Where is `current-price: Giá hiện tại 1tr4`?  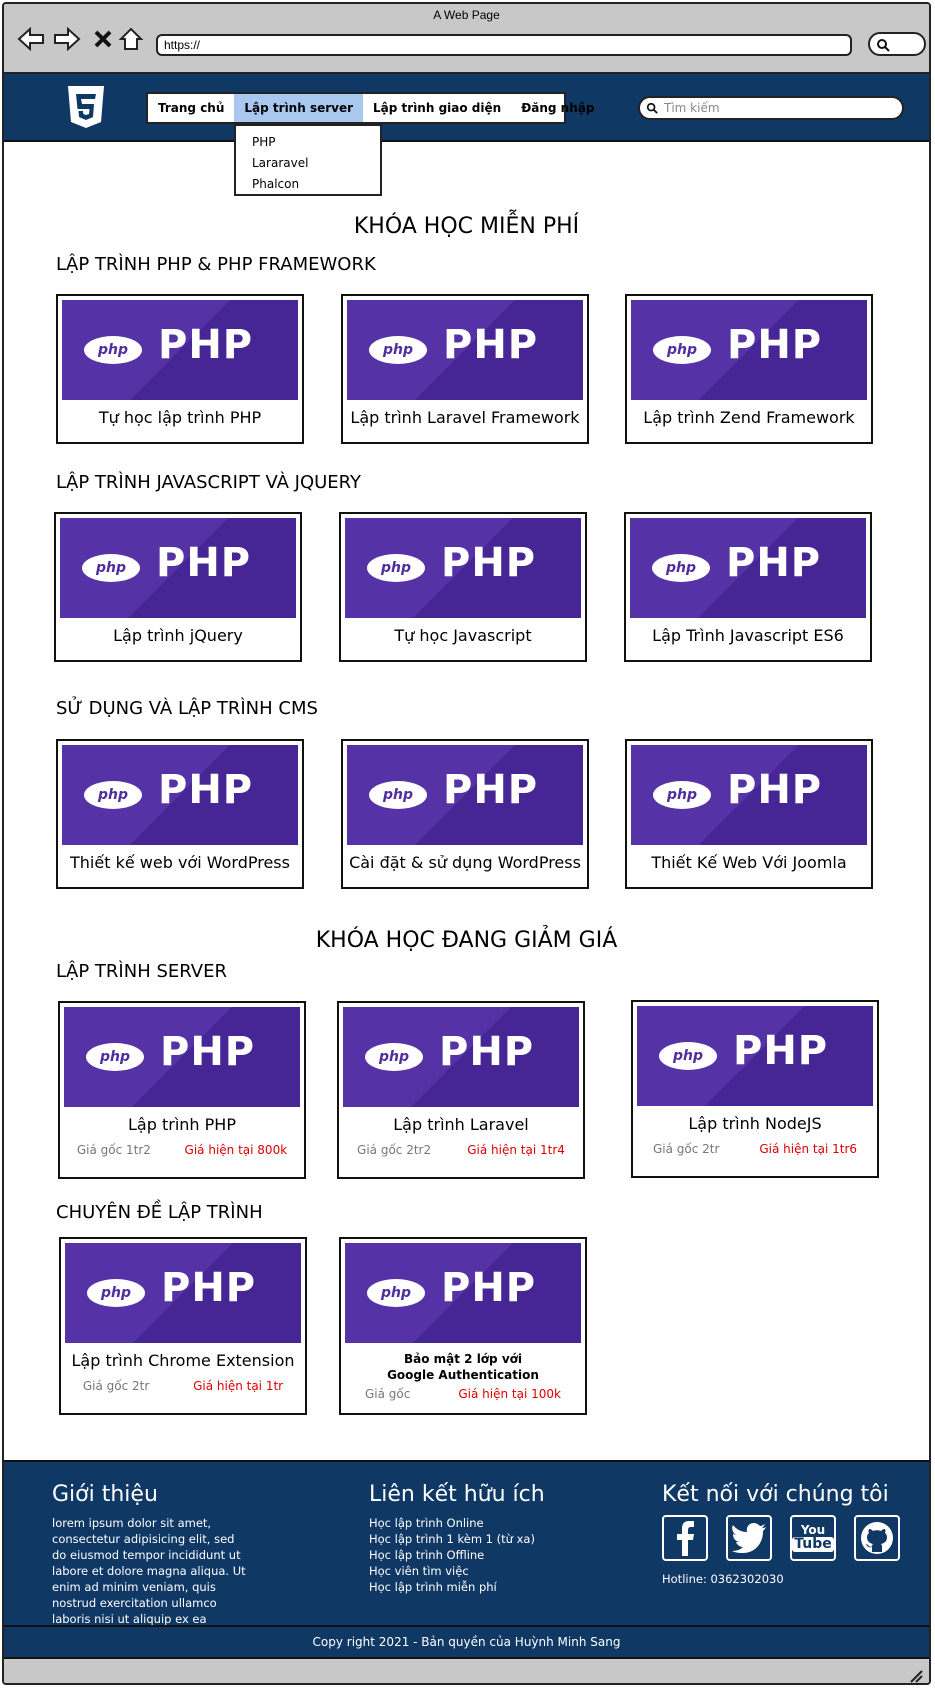
current-price: Giá hiện tại 1tr4 is located at coordinates (516, 1150).